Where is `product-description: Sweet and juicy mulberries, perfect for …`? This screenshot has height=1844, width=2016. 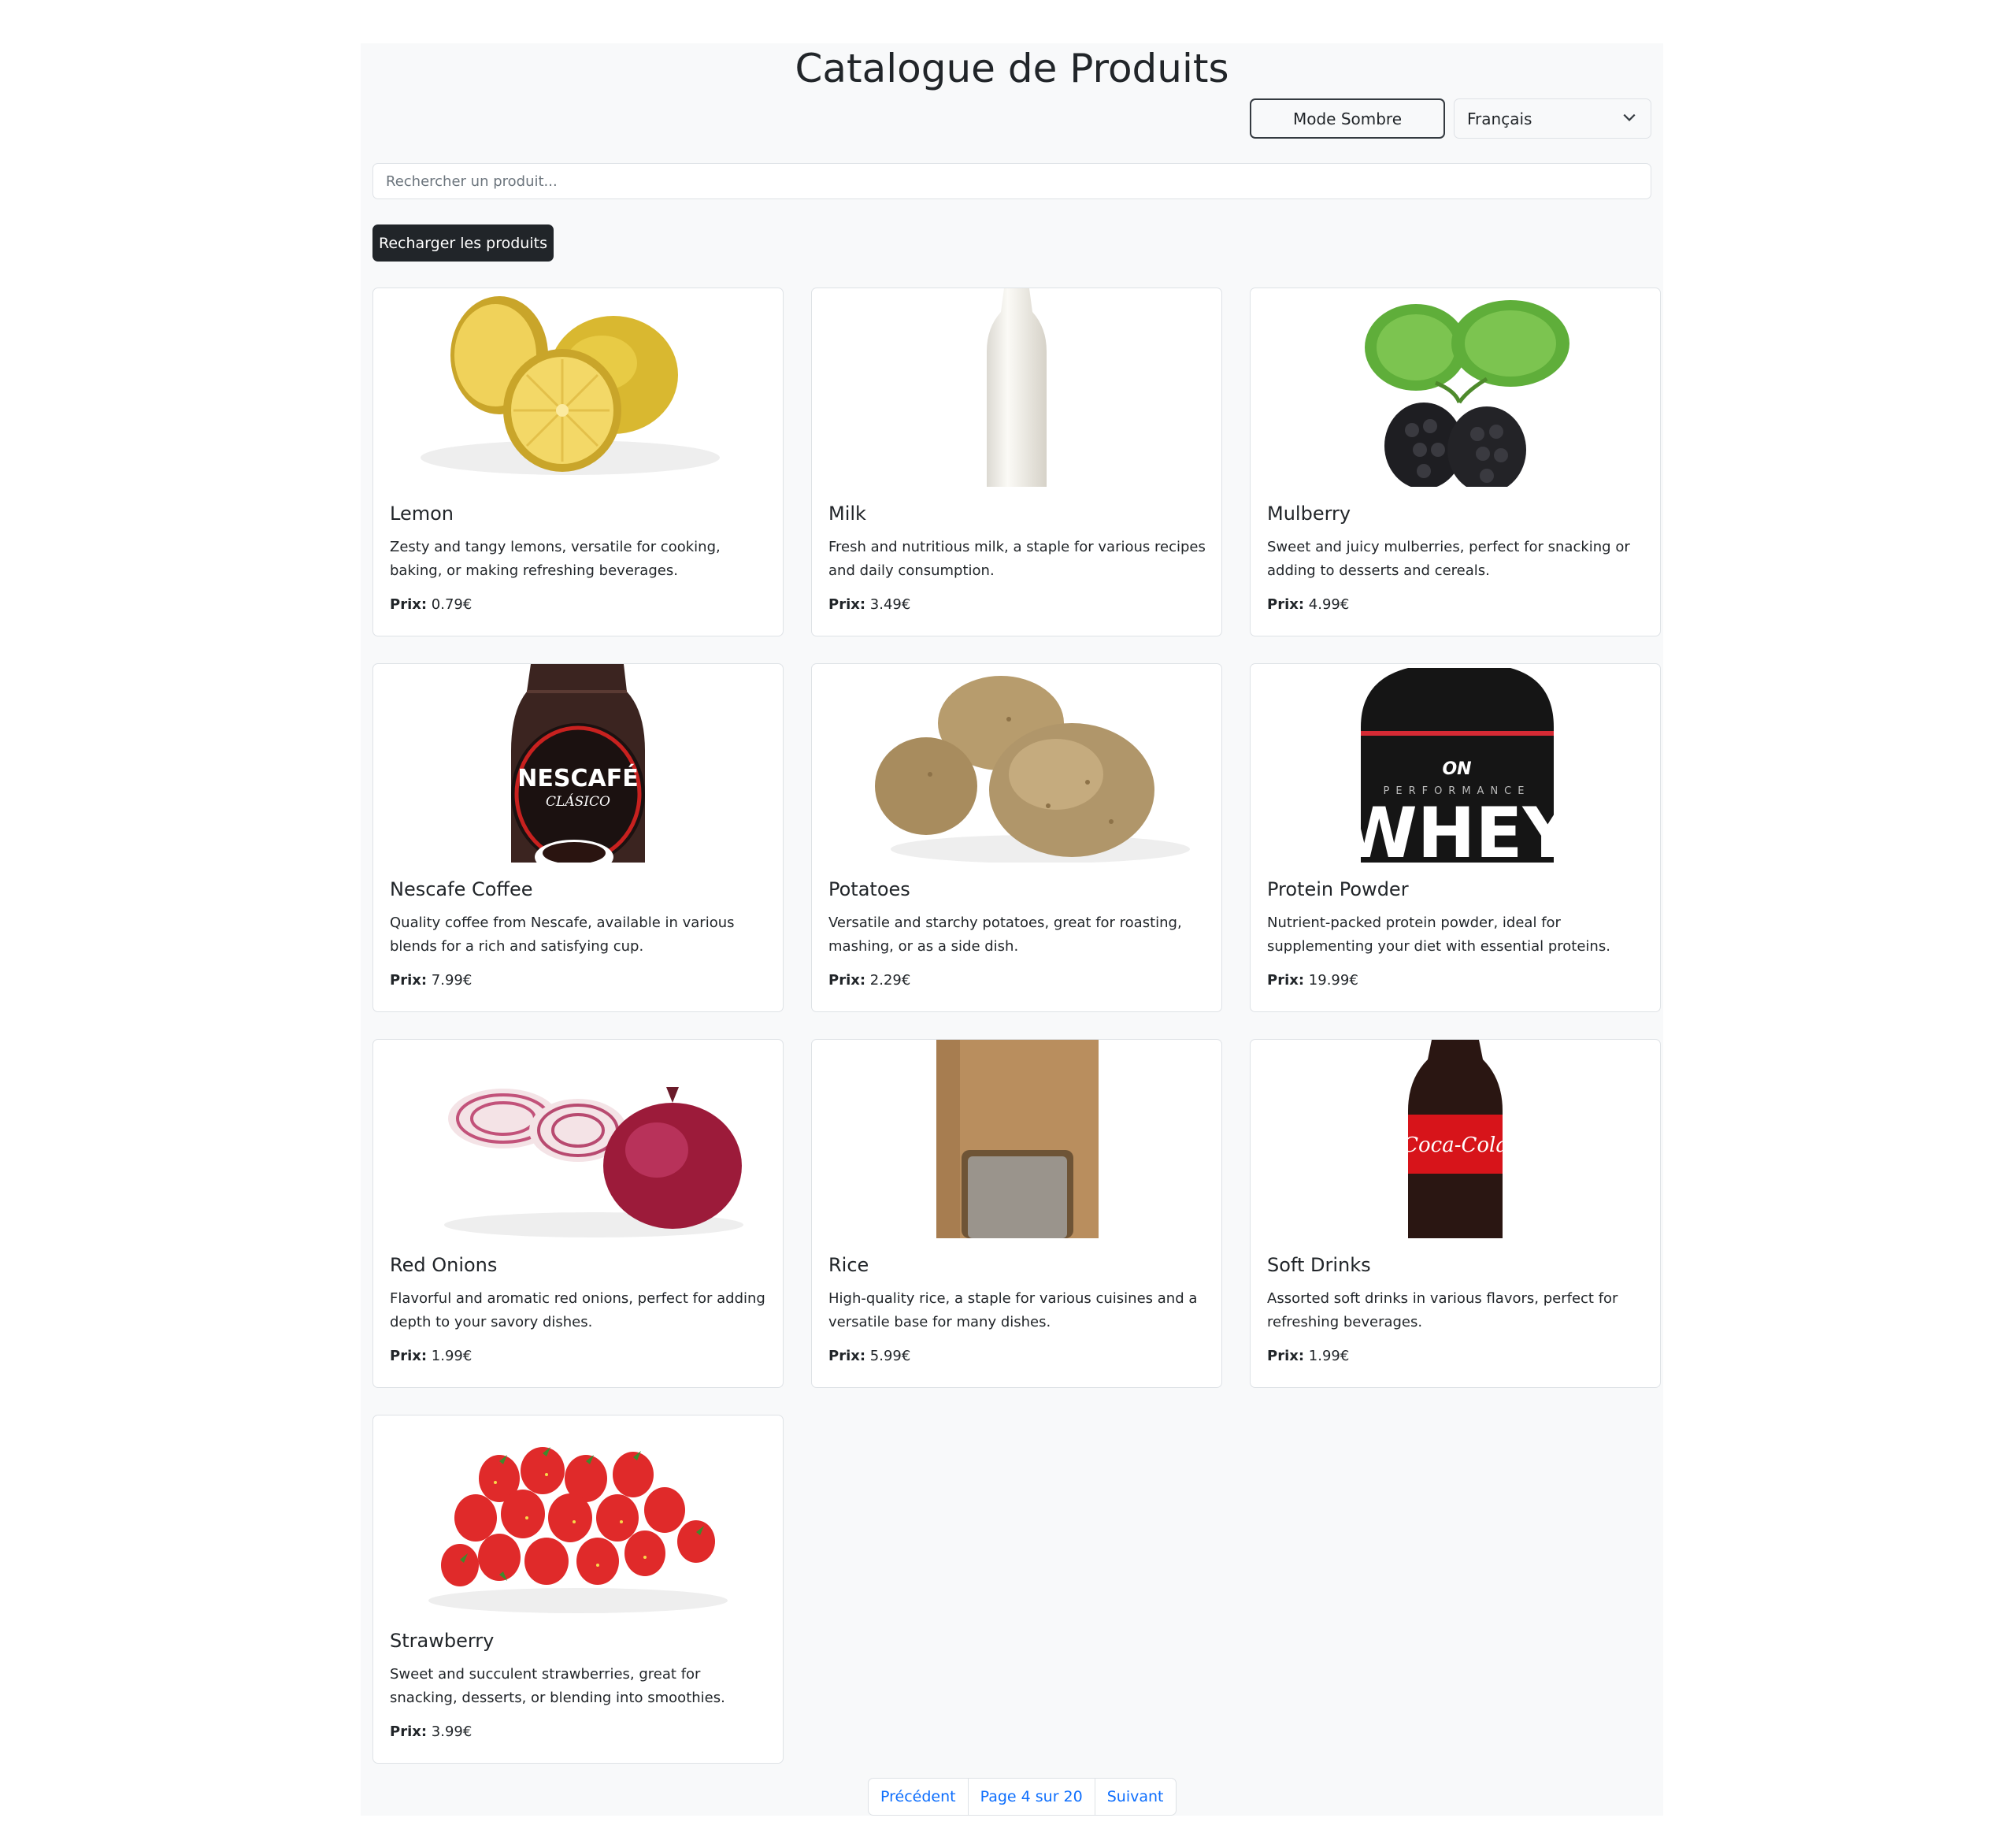 product-description: Sweet and juicy mulberries, perfect for … is located at coordinates (1448, 559).